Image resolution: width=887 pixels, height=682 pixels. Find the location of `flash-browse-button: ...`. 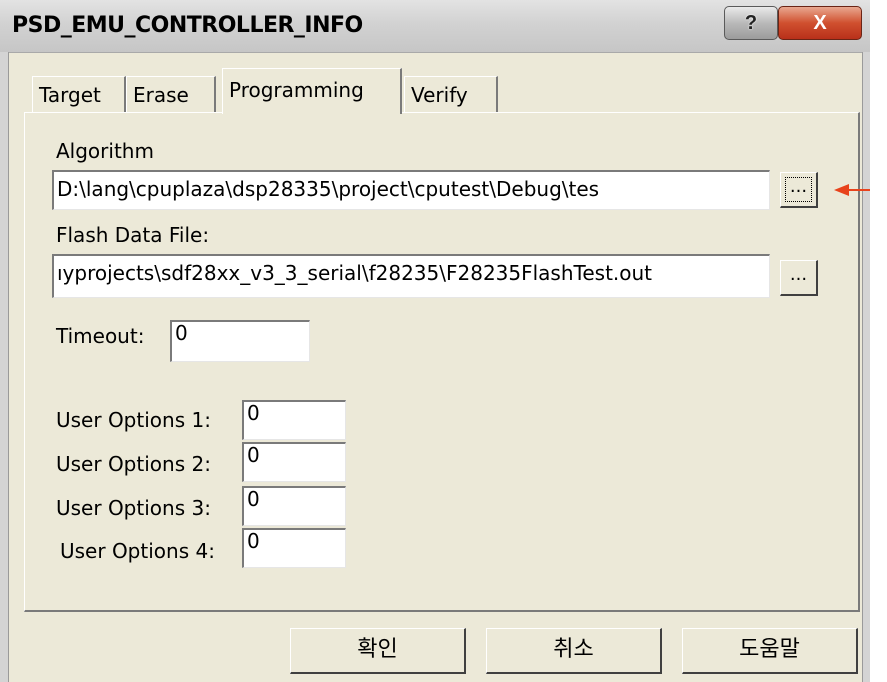

flash-browse-button: ... is located at coordinates (799, 278).